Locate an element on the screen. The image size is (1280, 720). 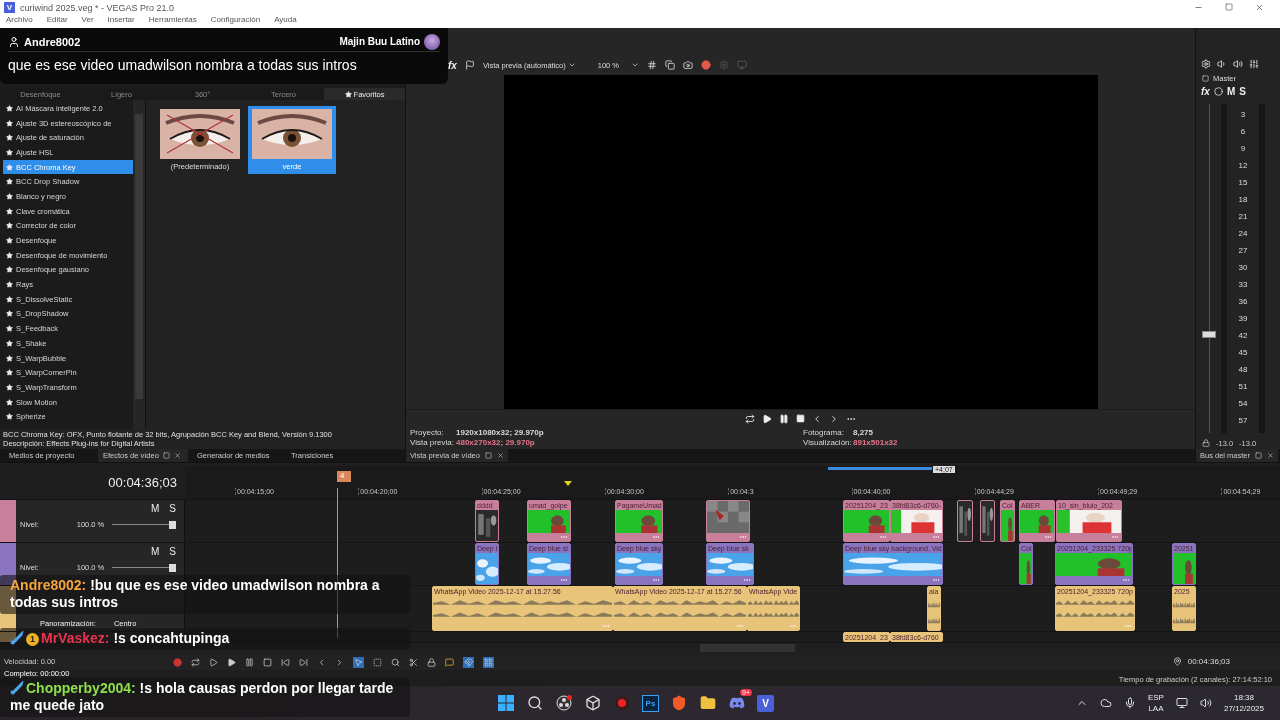
fx-button: fx is located at coordinates (1205, 91).